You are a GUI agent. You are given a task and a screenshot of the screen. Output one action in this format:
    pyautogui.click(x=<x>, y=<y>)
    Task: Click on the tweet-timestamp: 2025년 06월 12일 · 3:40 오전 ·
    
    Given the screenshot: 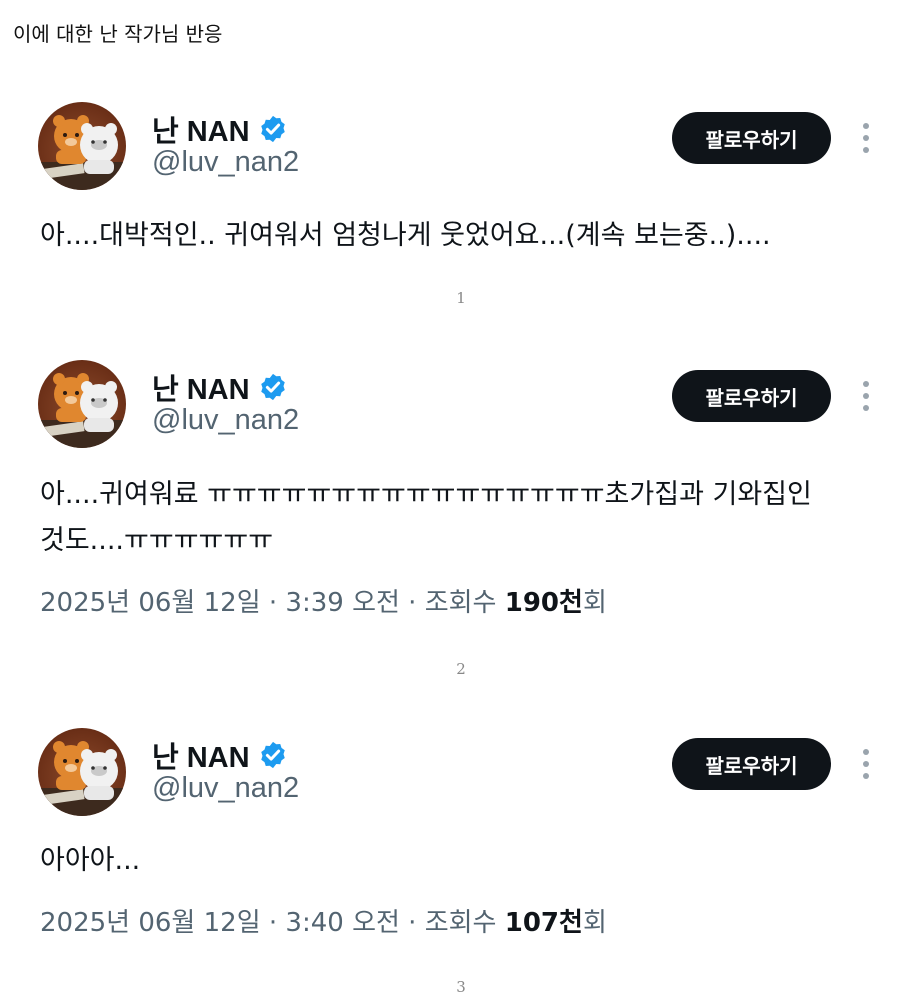 What is the action you would take?
    pyautogui.click(x=232, y=923)
    